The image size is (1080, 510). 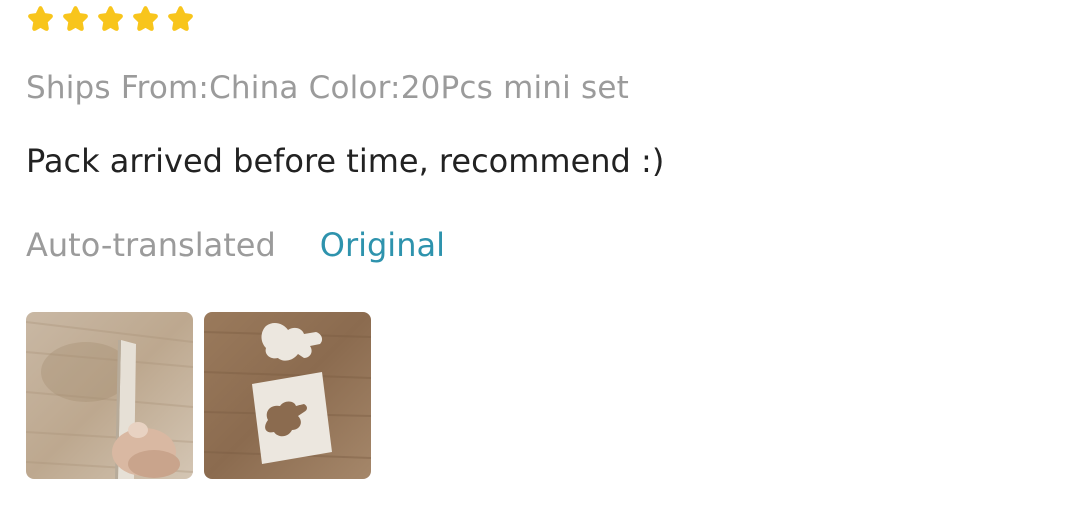 What do you see at coordinates (345, 161) in the screenshot?
I see `review-text: Pack arrived before time, recommend :)` at bounding box center [345, 161].